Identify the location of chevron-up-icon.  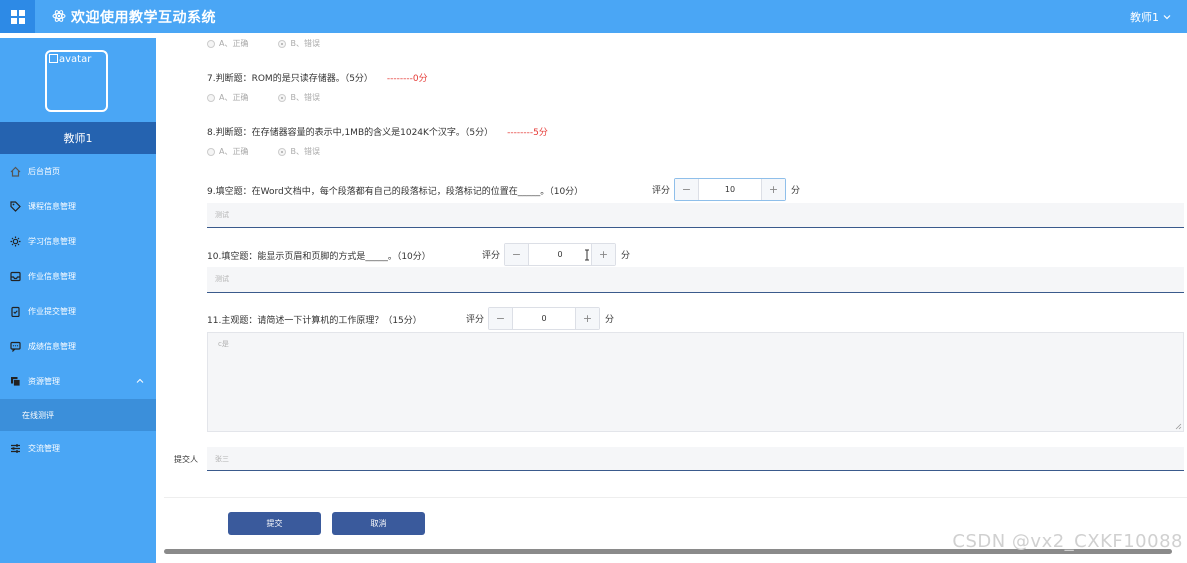
(140, 380).